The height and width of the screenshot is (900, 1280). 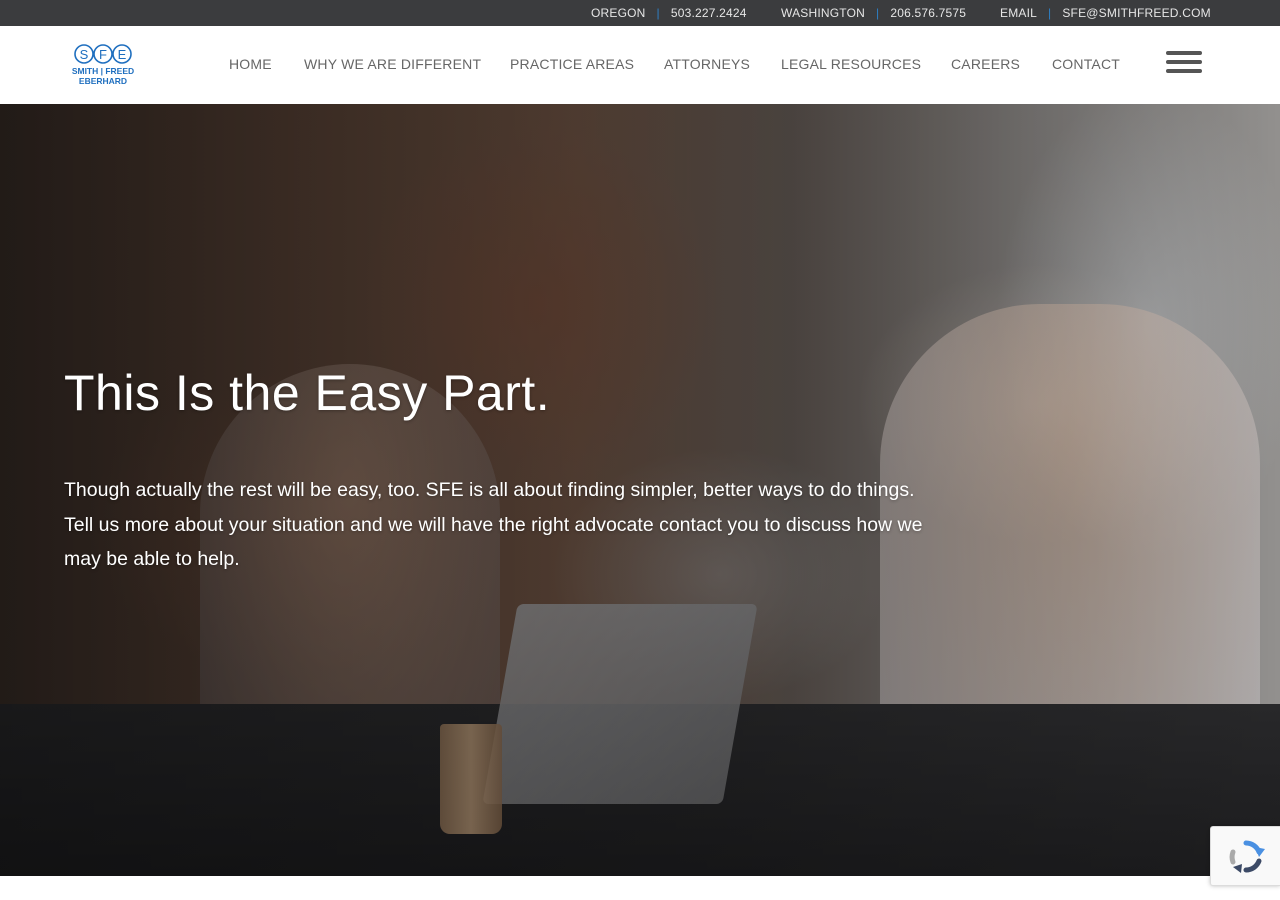 I want to click on nav-attorneys: ATTORNEYS, so click(x=707, y=64).